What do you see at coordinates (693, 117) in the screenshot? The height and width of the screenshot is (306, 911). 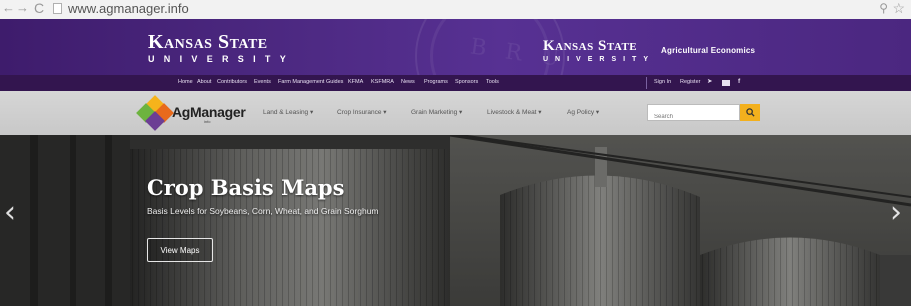 I see `search-input` at bounding box center [693, 117].